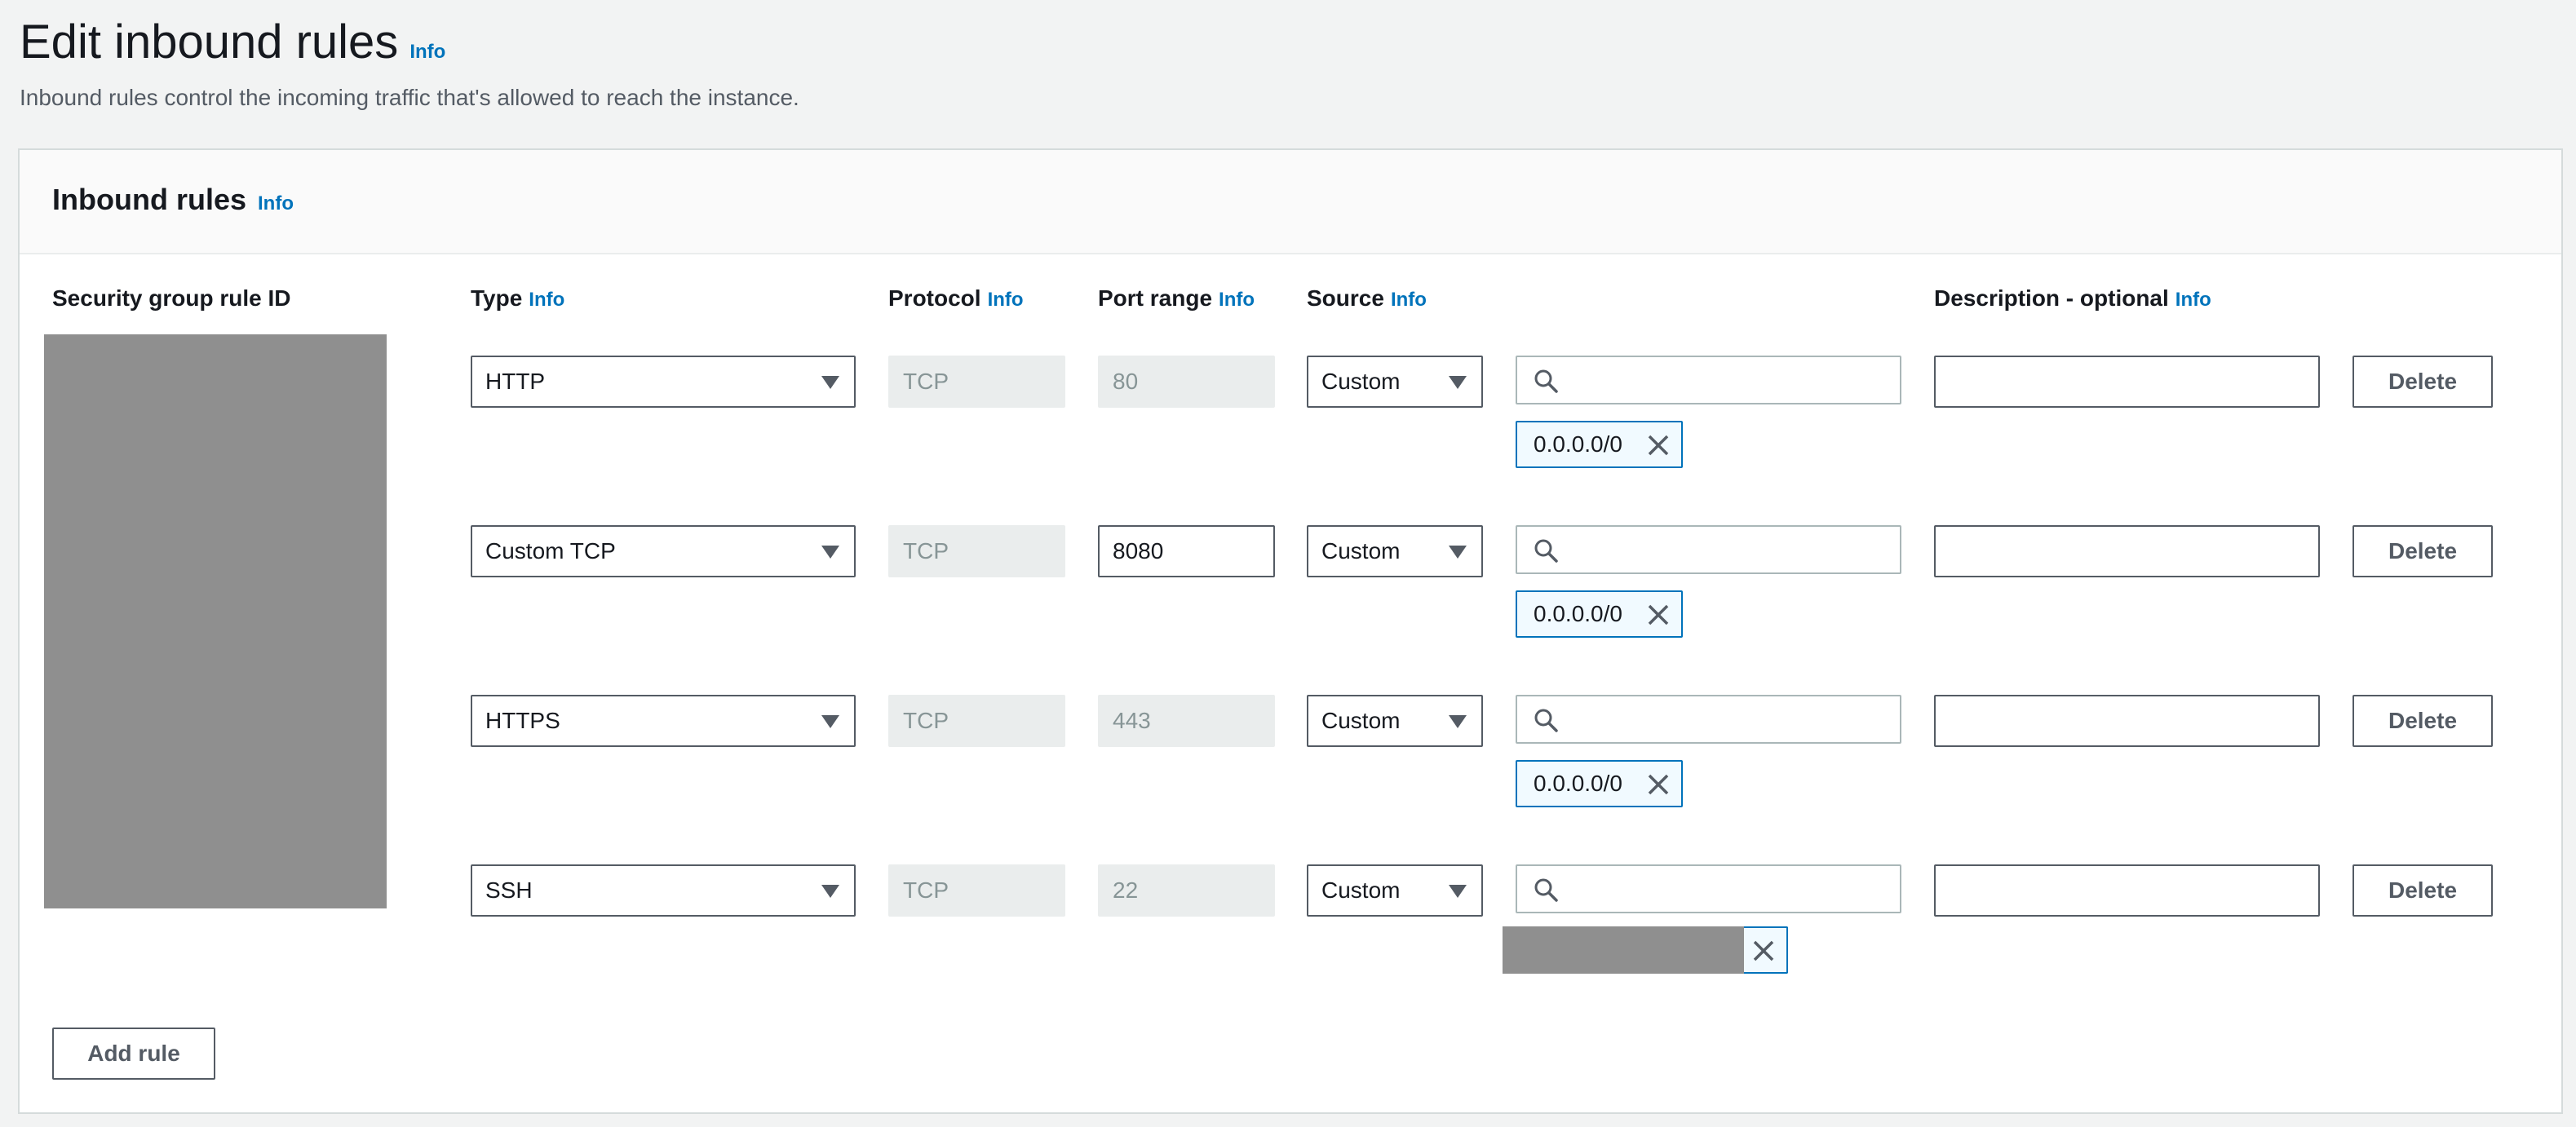 This screenshot has width=2576, height=1127. I want to click on col-header-rule-id: Security group rule ID, so click(171, 298).